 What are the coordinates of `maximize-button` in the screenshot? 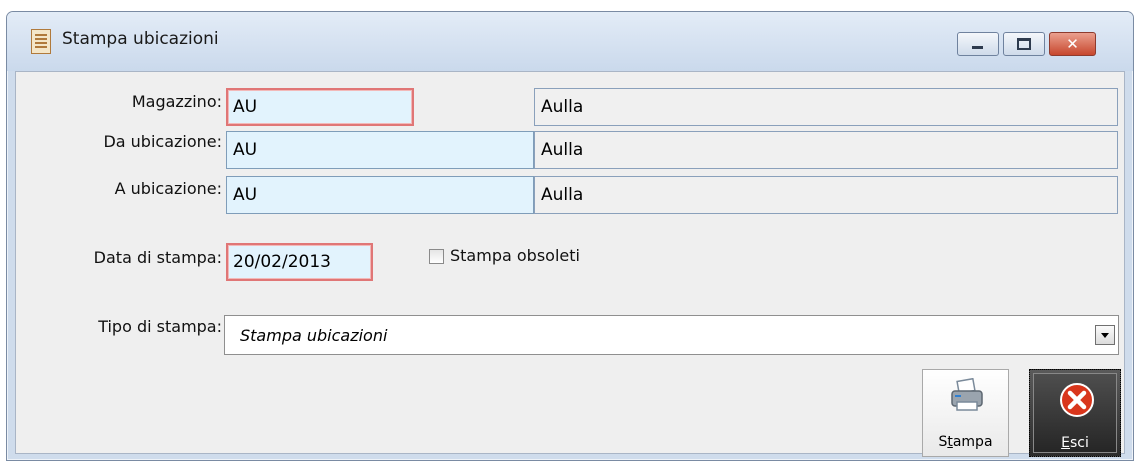 It's located at (1024, 44).